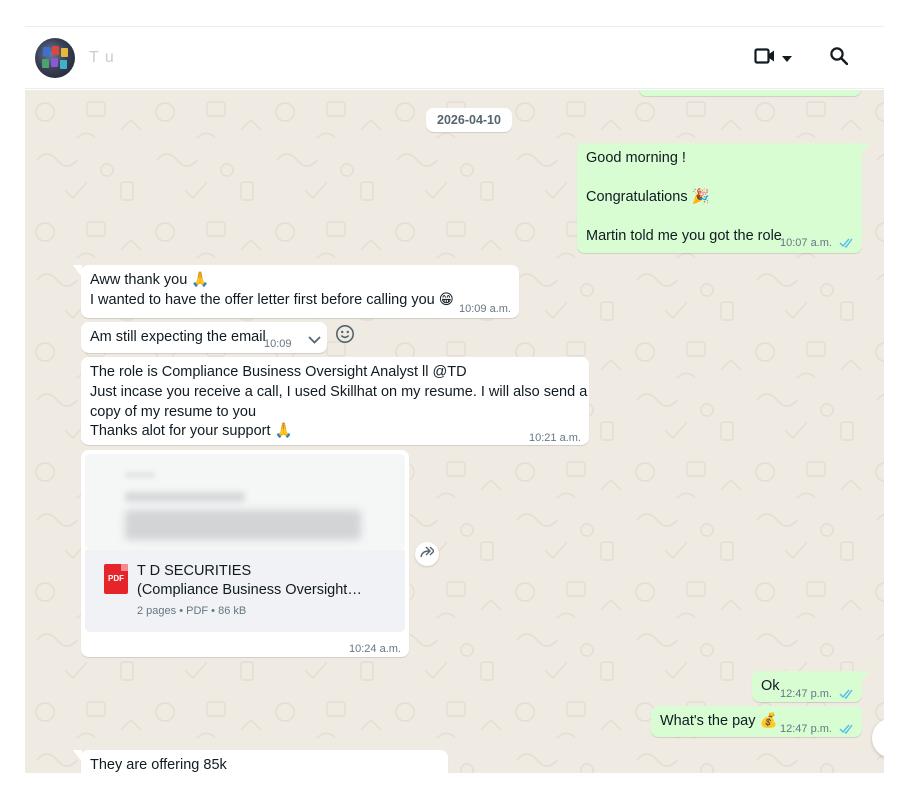 The image size is (904, 793). What do you see at coordinates (173, 412) in the screenshot?
I see `message-text: copy of my resume to you` at bounding box center [173, 412].